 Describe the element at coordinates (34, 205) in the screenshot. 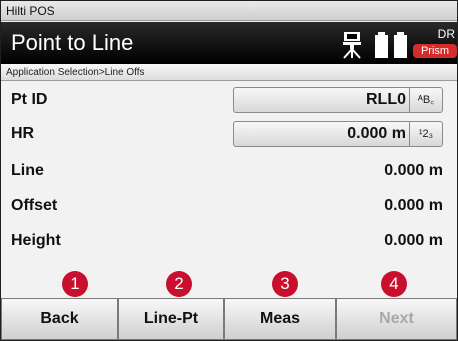

I see `offset-label: Offset` at that location.